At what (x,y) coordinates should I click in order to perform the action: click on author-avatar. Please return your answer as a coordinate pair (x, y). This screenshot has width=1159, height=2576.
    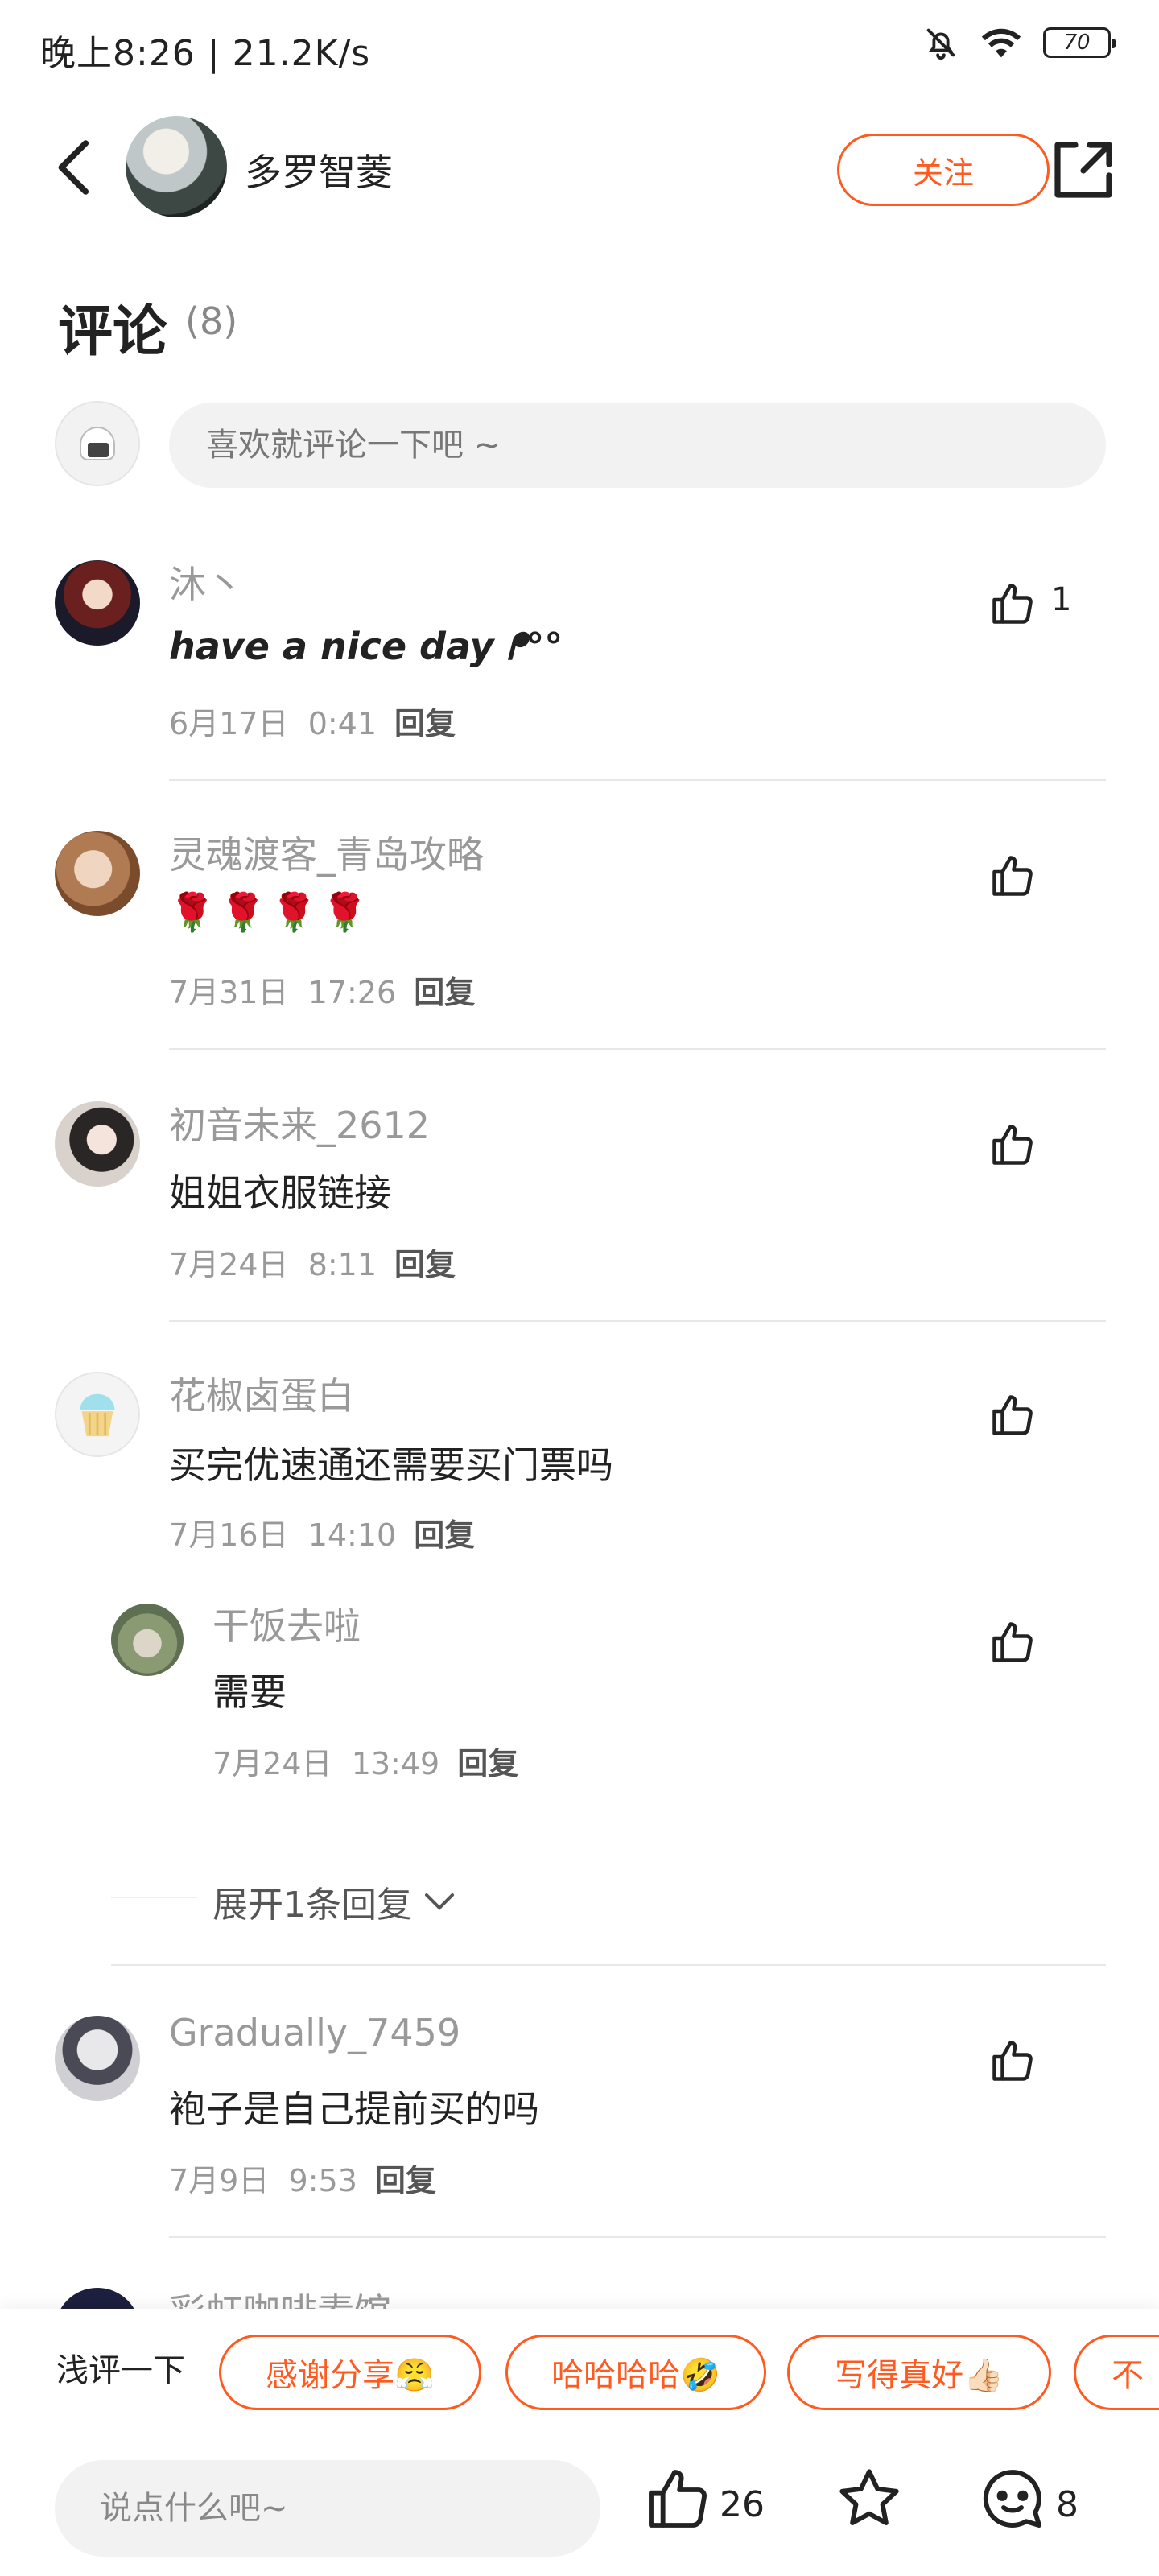
    Looking at the image, I should click on (176, 166).